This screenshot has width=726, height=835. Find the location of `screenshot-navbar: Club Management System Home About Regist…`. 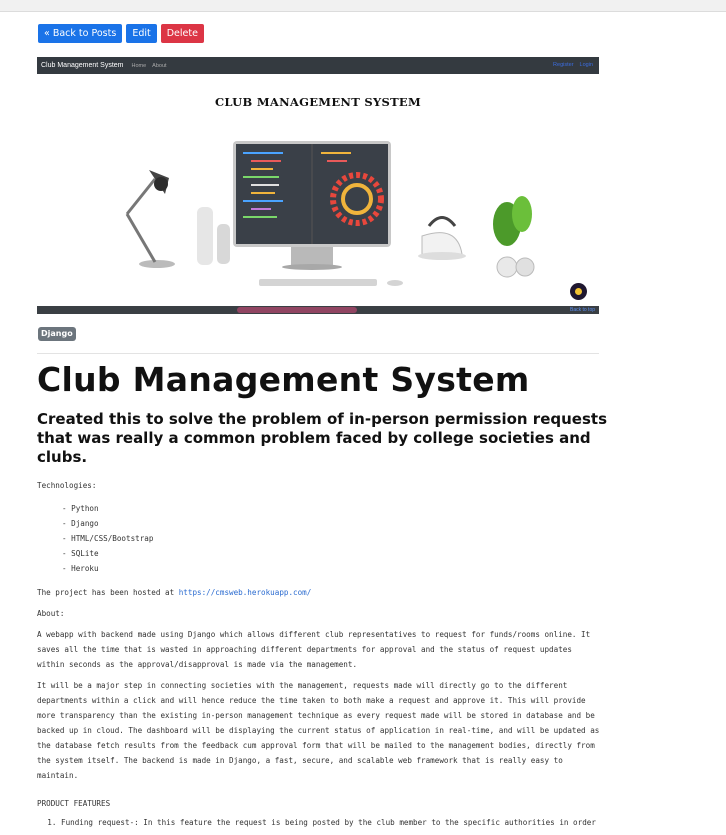

screenshot-navbar: Club Management System Home About Regist… is located at coordinates (318, 65).